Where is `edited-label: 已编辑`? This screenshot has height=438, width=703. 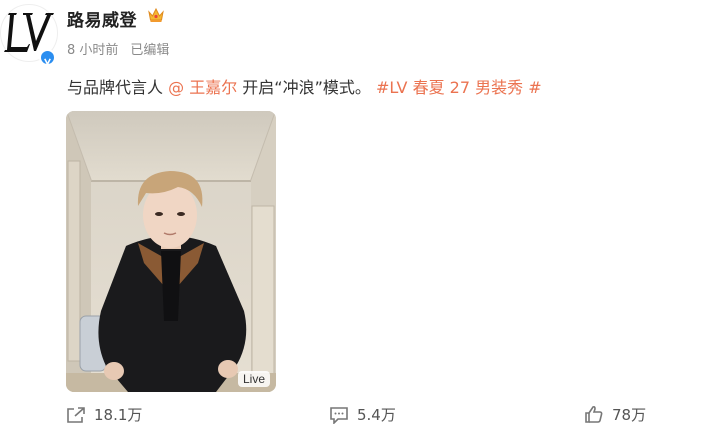
edited-label: 已编辑 is located at coordinates (150, 50).